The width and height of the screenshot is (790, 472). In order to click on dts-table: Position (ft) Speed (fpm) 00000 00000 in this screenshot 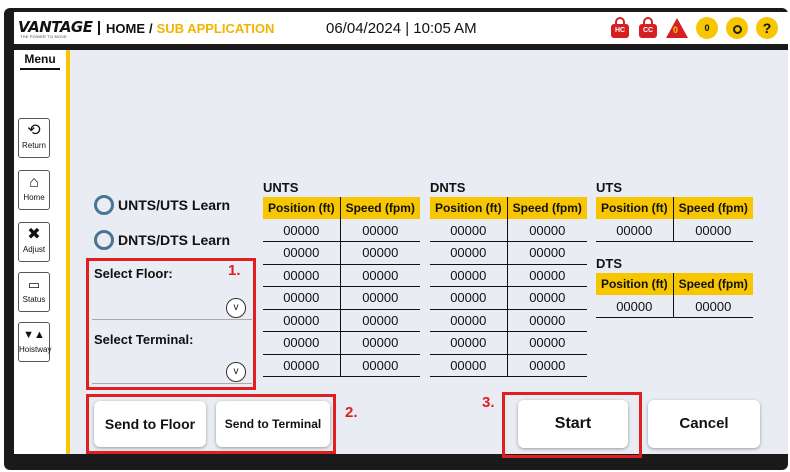, I will do `click(674, 295)`.